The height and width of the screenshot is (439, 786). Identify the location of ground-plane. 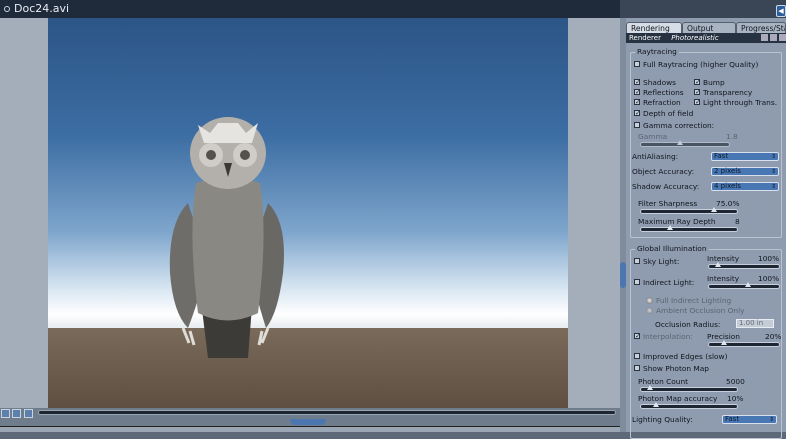
(308, 368).